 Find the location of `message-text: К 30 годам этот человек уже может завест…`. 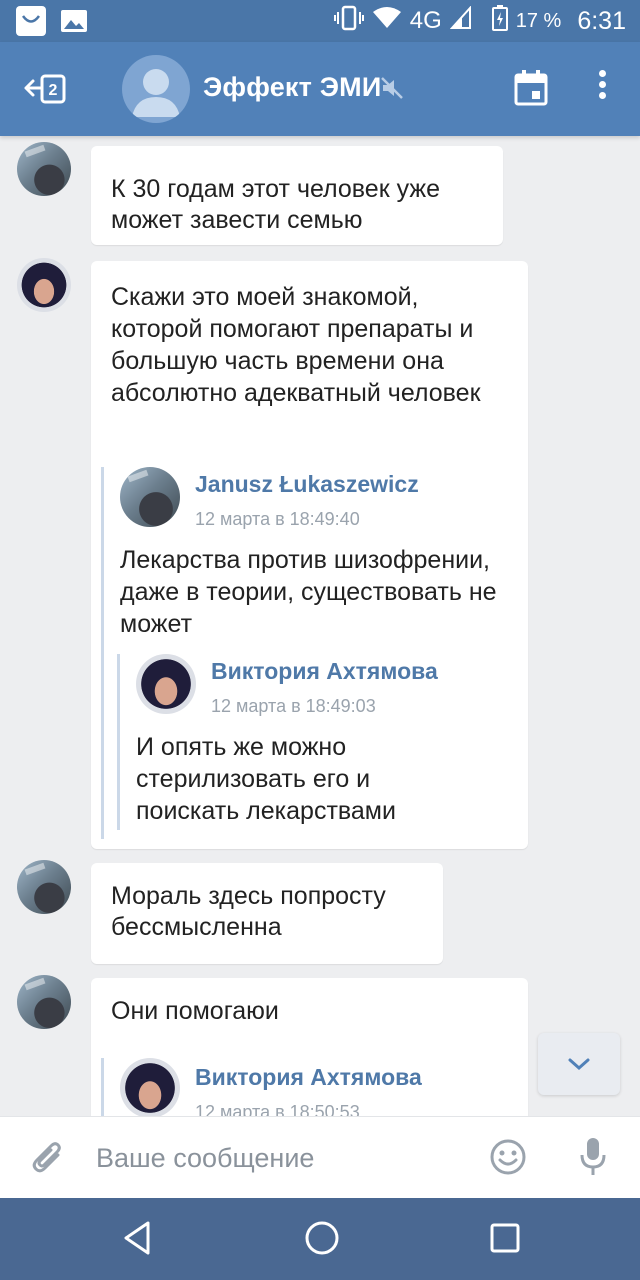

message-text: К 30 годам этот человек уже может завест… is located at coordinates (276, 204).